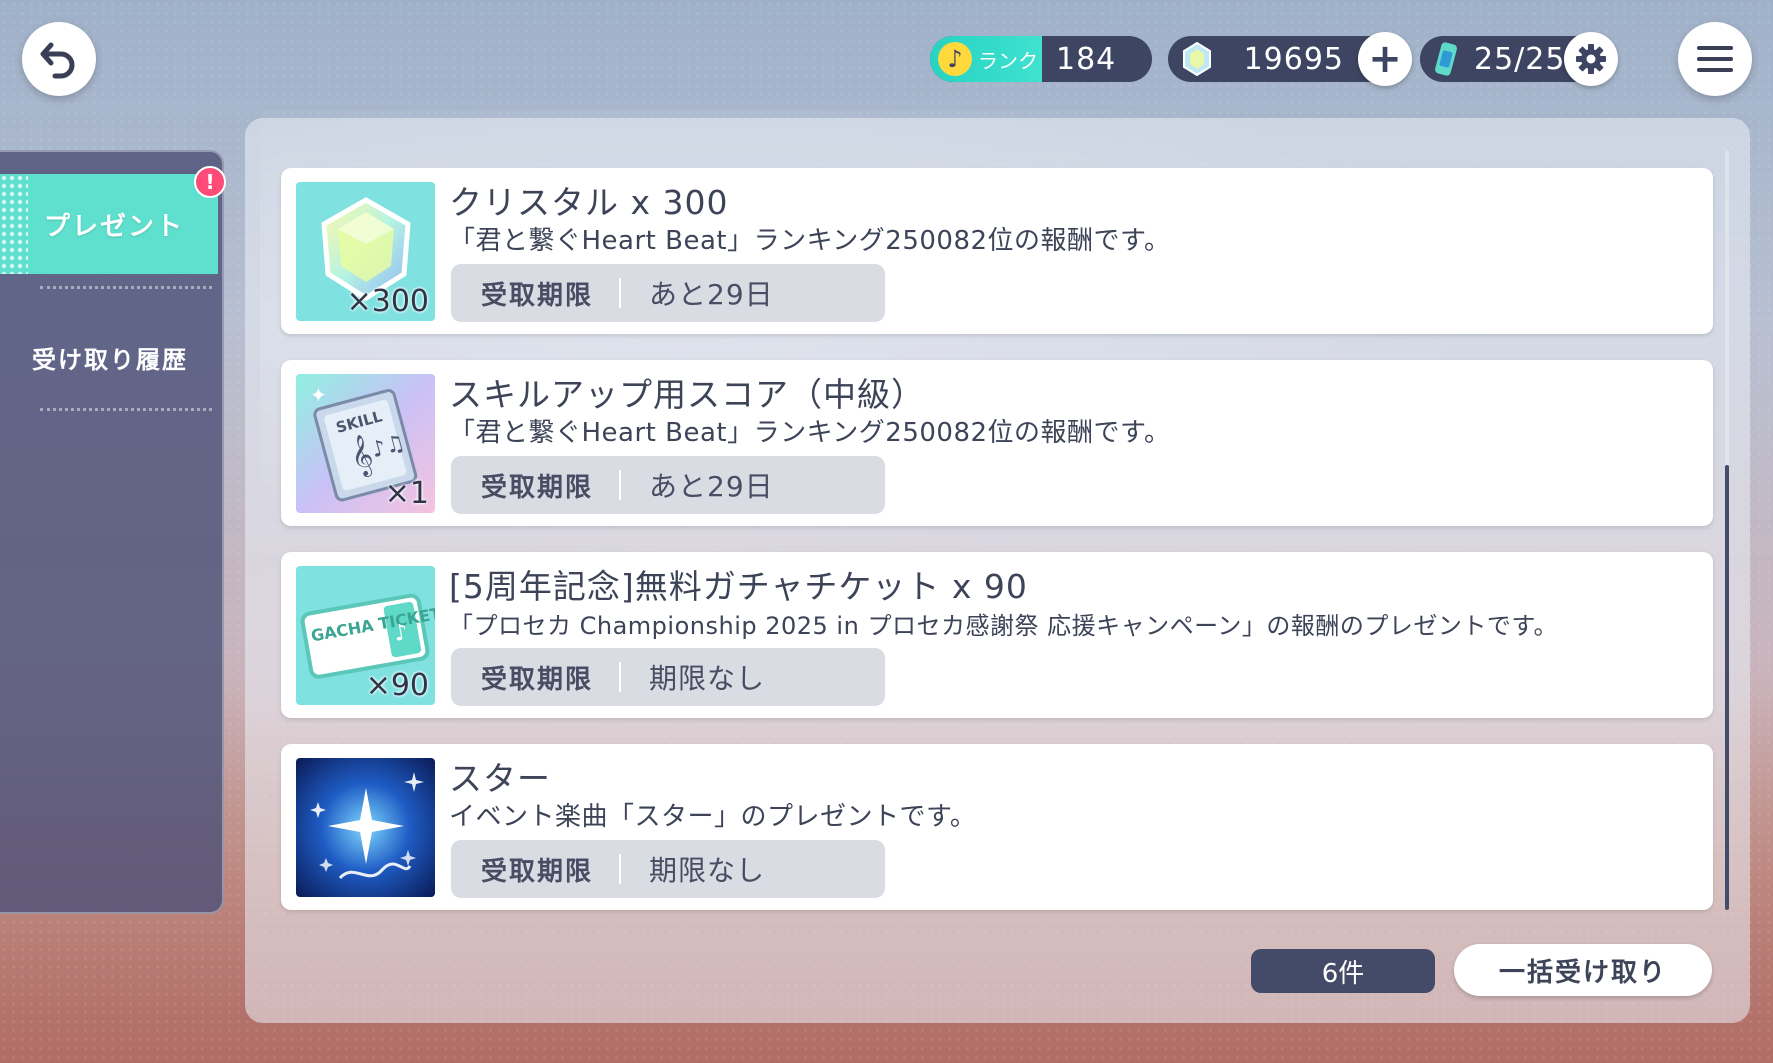 Image resolution: width=1773 pixels, height=1063 pixels. I want to click on gear-icon, so click(1591, 59).